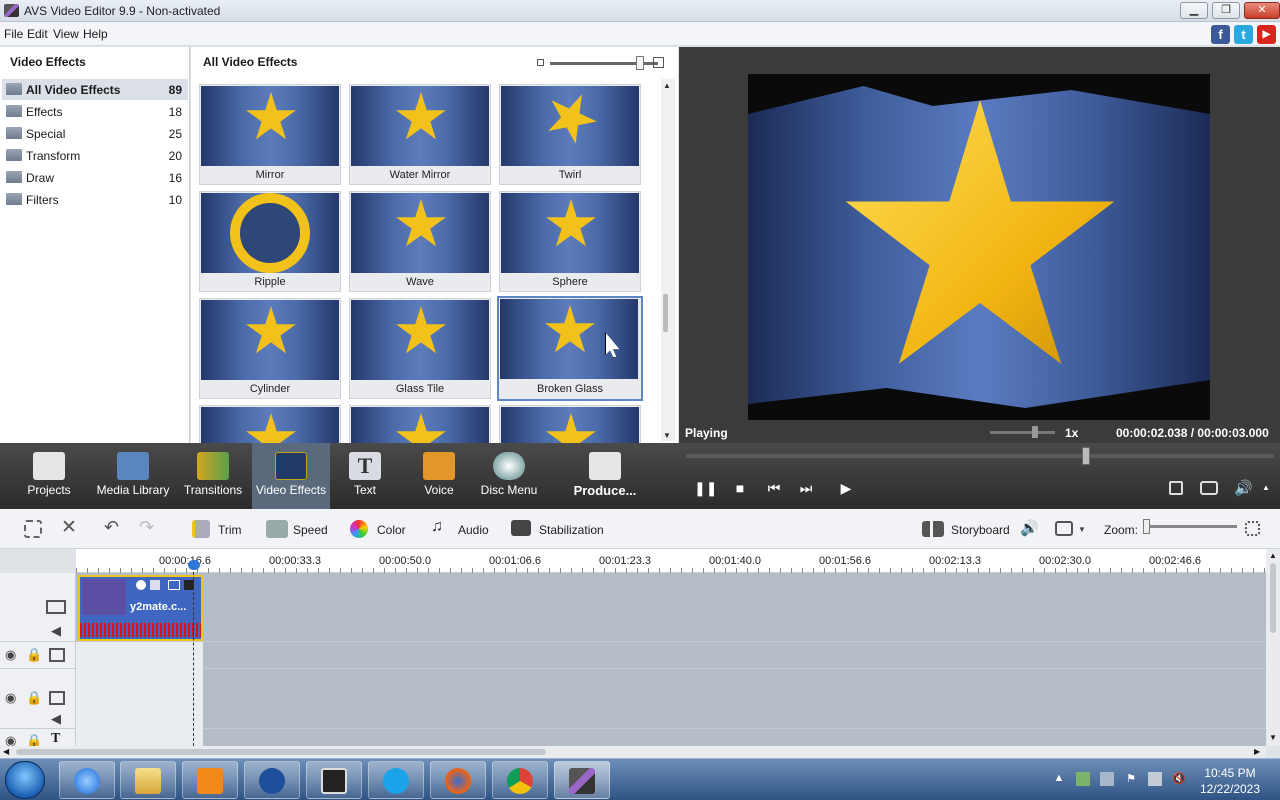 This screenshot has height=800, width=1280. I want to click on action-center-flag-icon: ⚑, so click(1131, 779).